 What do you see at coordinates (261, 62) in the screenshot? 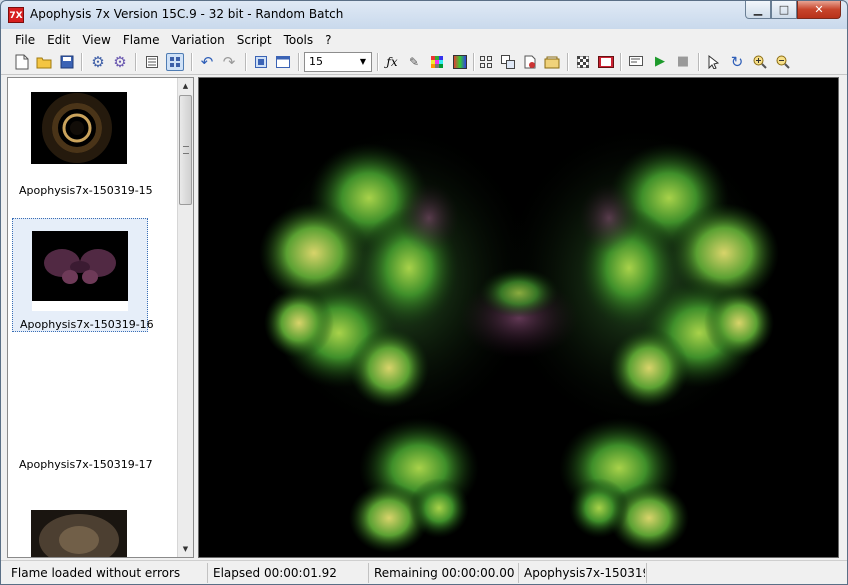
I see `full-screen-icon` at bounding box center [261, 62].